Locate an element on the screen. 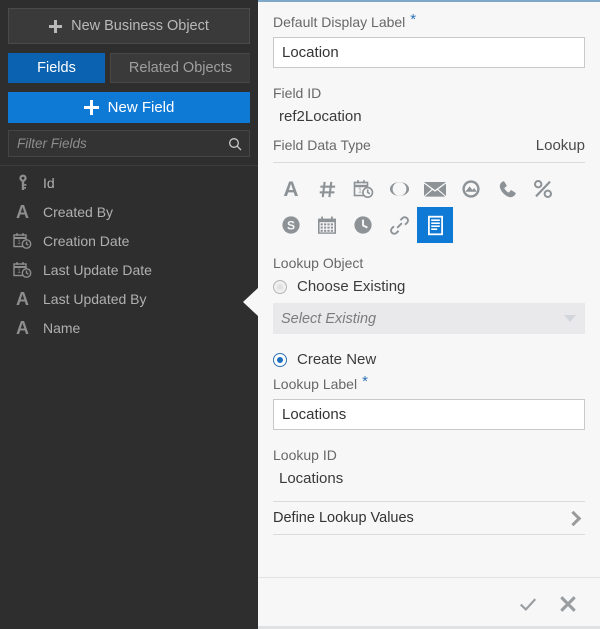 This screenshot has width=600, height=629. field-label: Created By is located at coordinates (78, 211).